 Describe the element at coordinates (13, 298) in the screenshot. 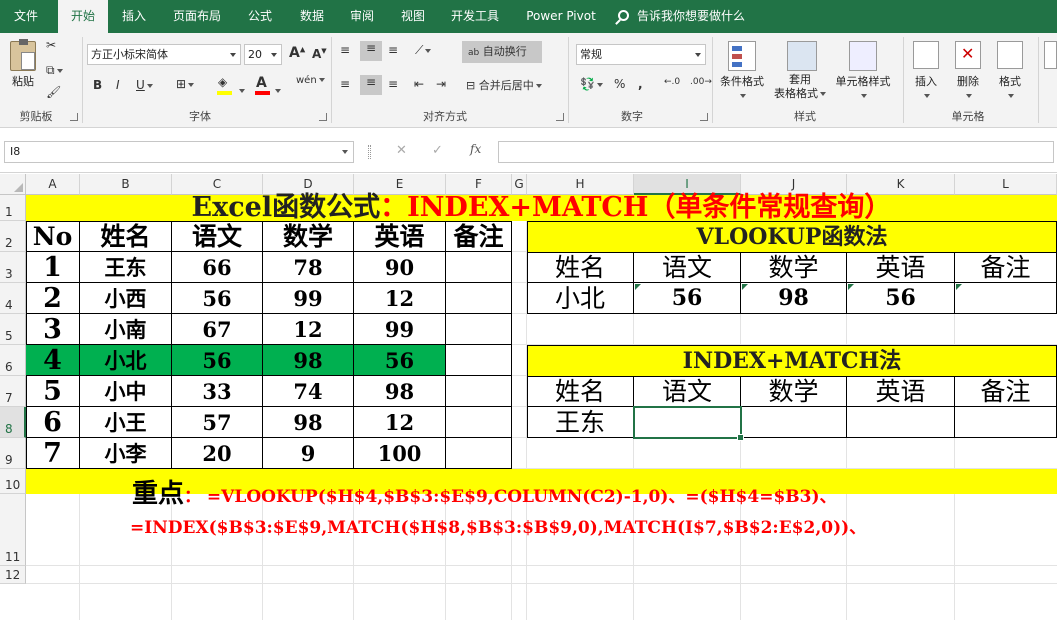

I see `row-header-4: 4` at that location.